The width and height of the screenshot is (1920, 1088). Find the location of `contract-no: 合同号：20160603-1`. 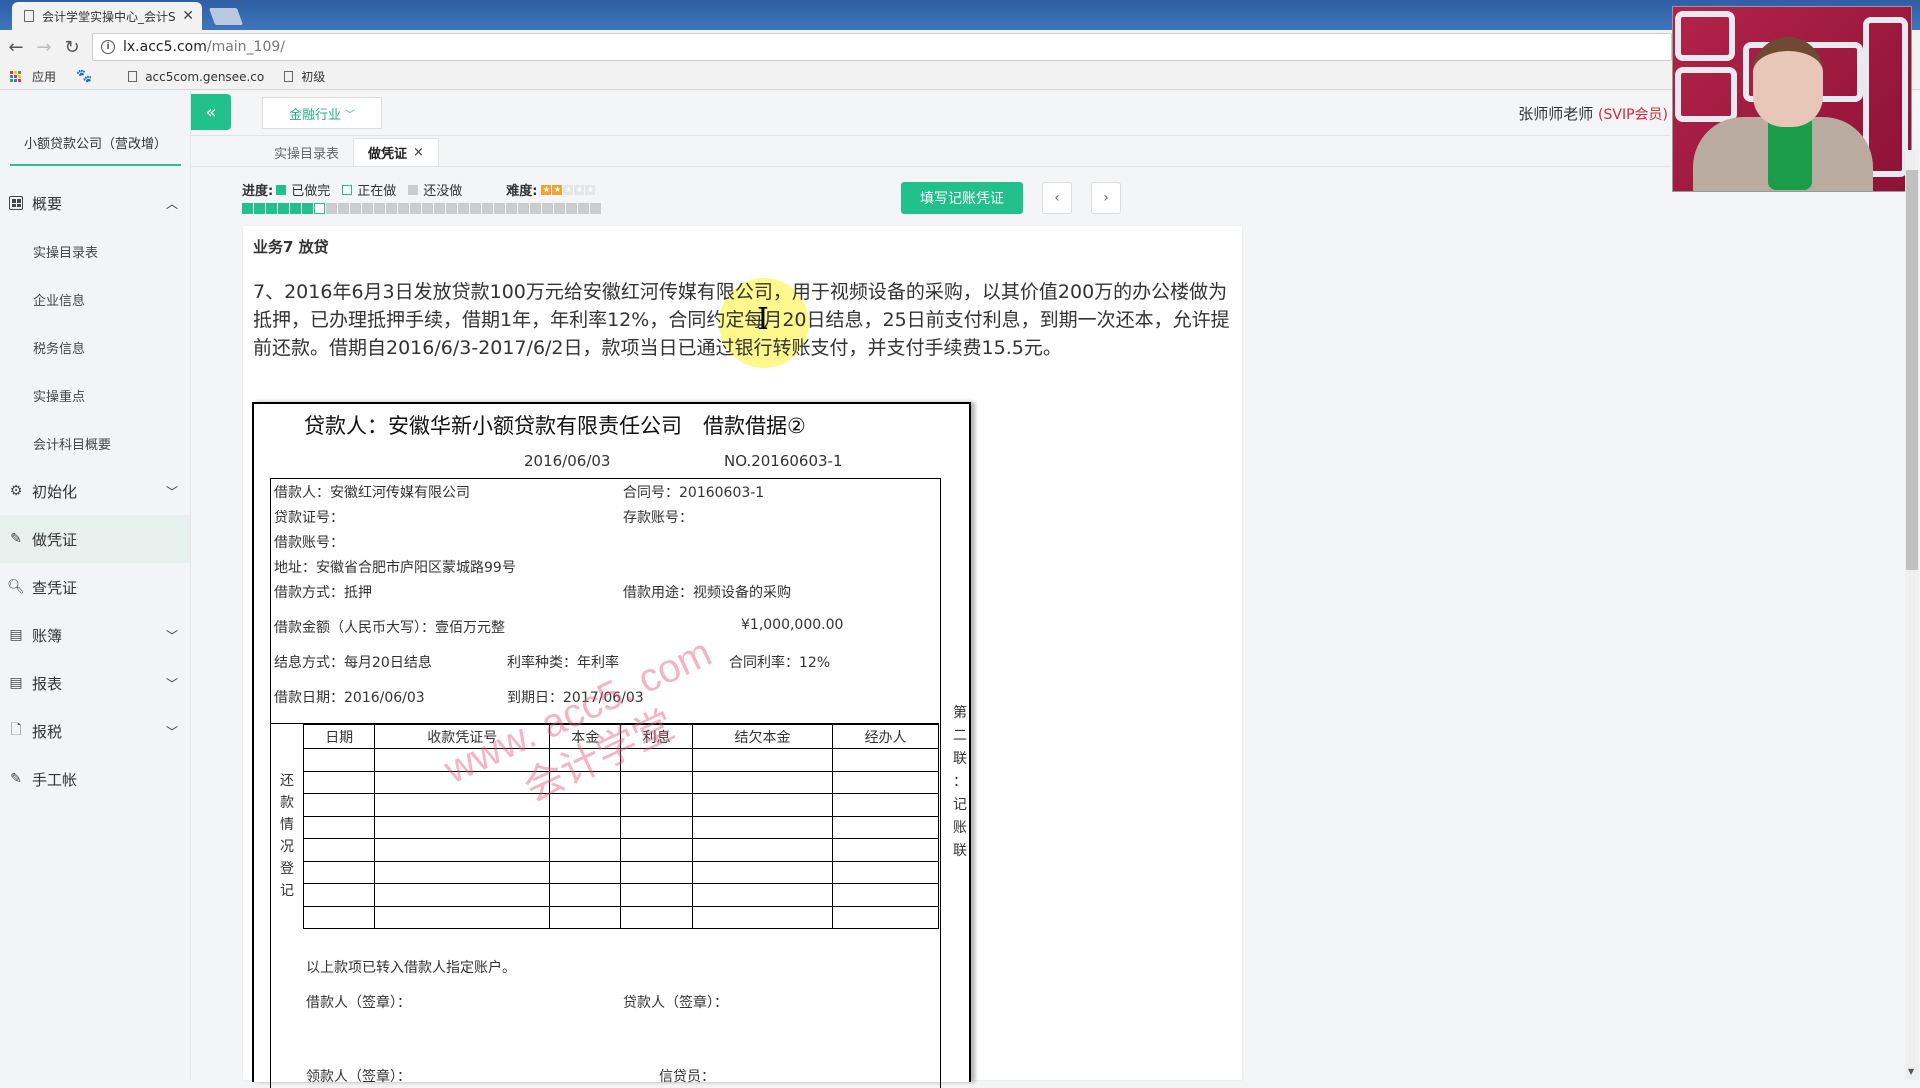

contract-no: 合同号：20160603-1 is located at coordinates (694, 493).